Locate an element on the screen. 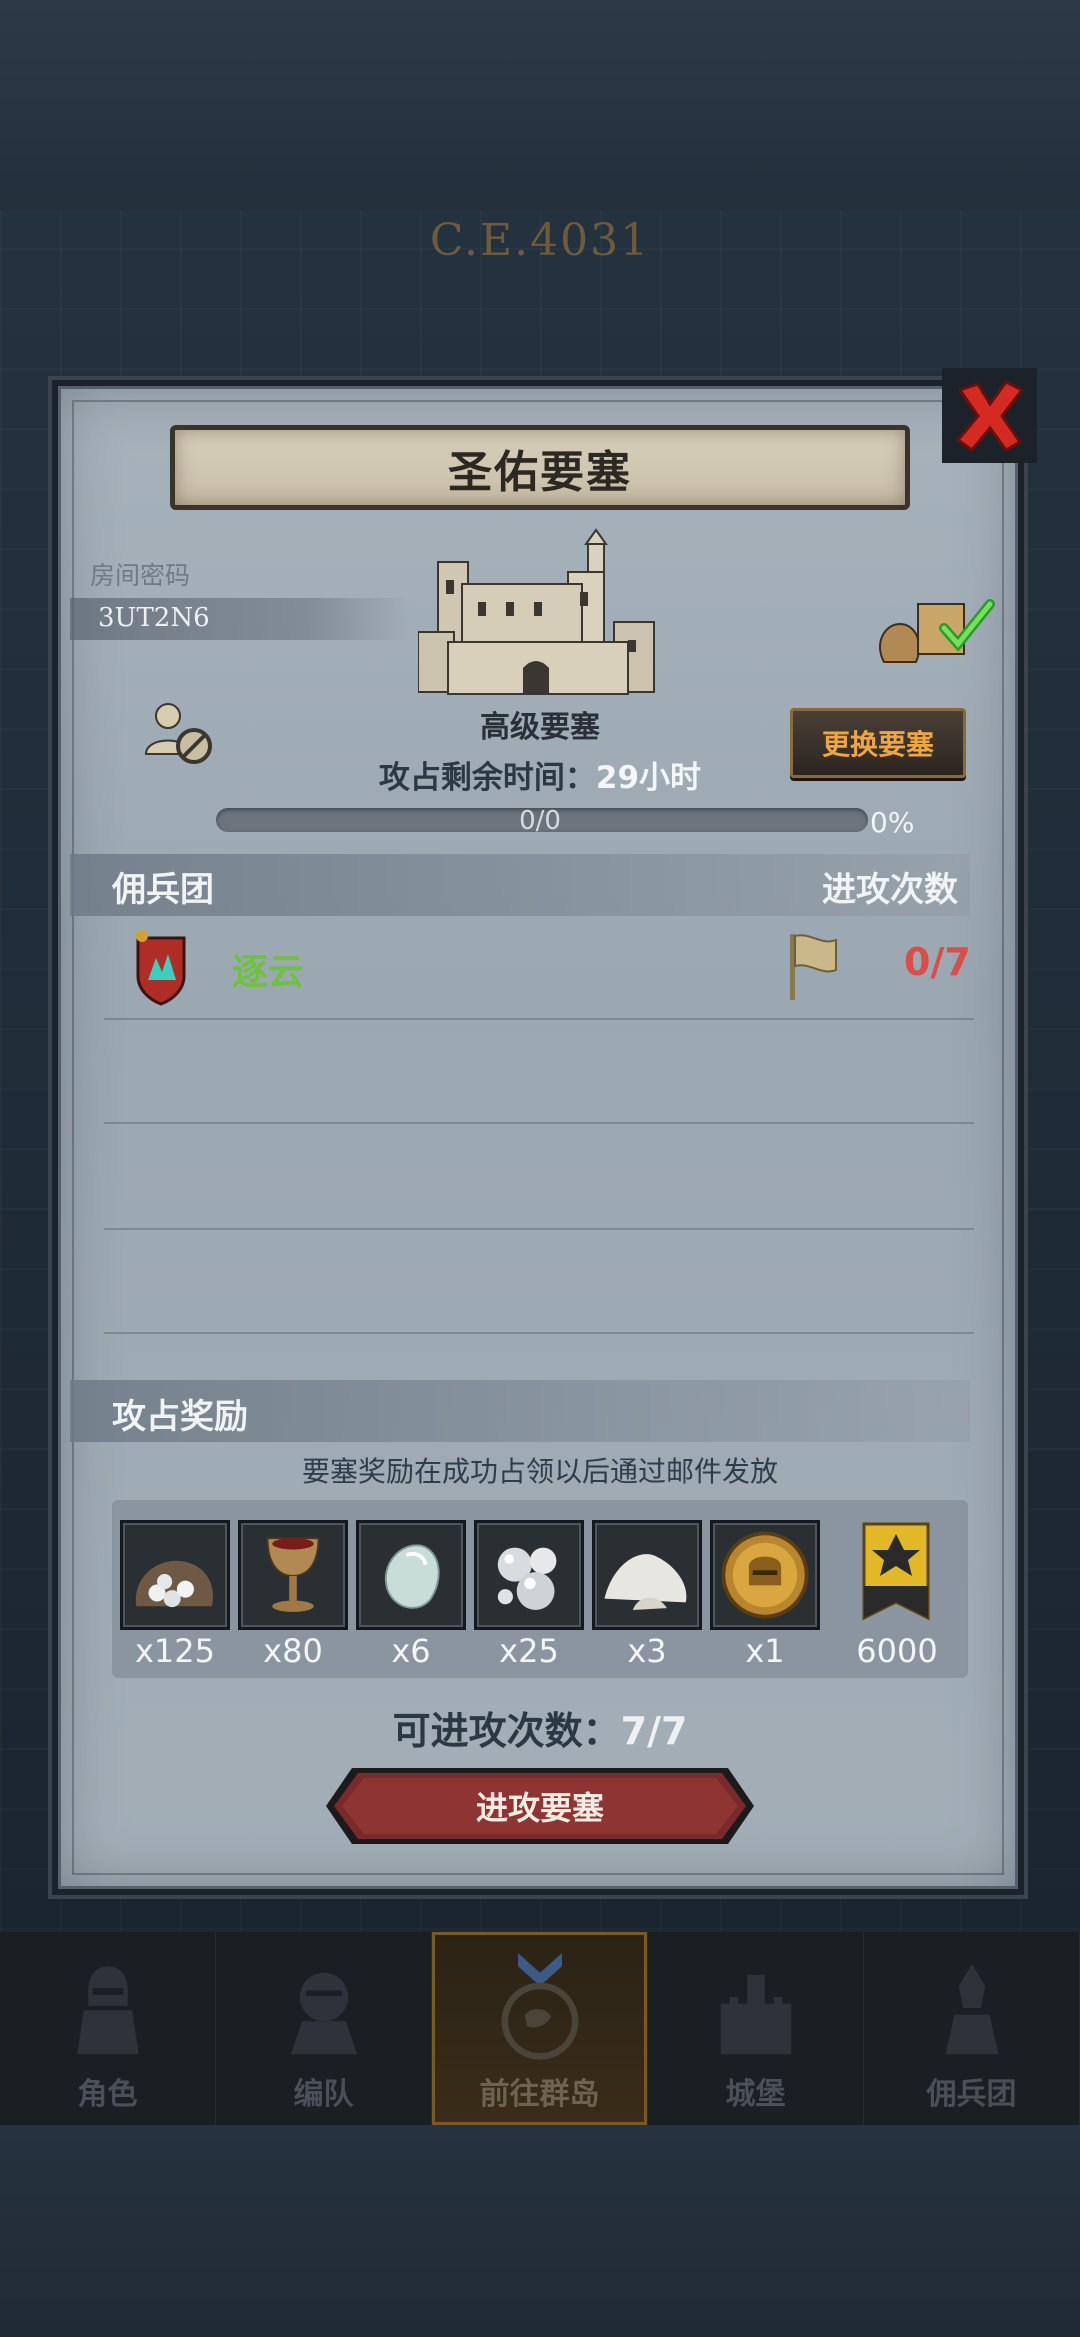 The height and width of the screenshot is (2337, 1080). close-button is located at coordinates (989, 415).